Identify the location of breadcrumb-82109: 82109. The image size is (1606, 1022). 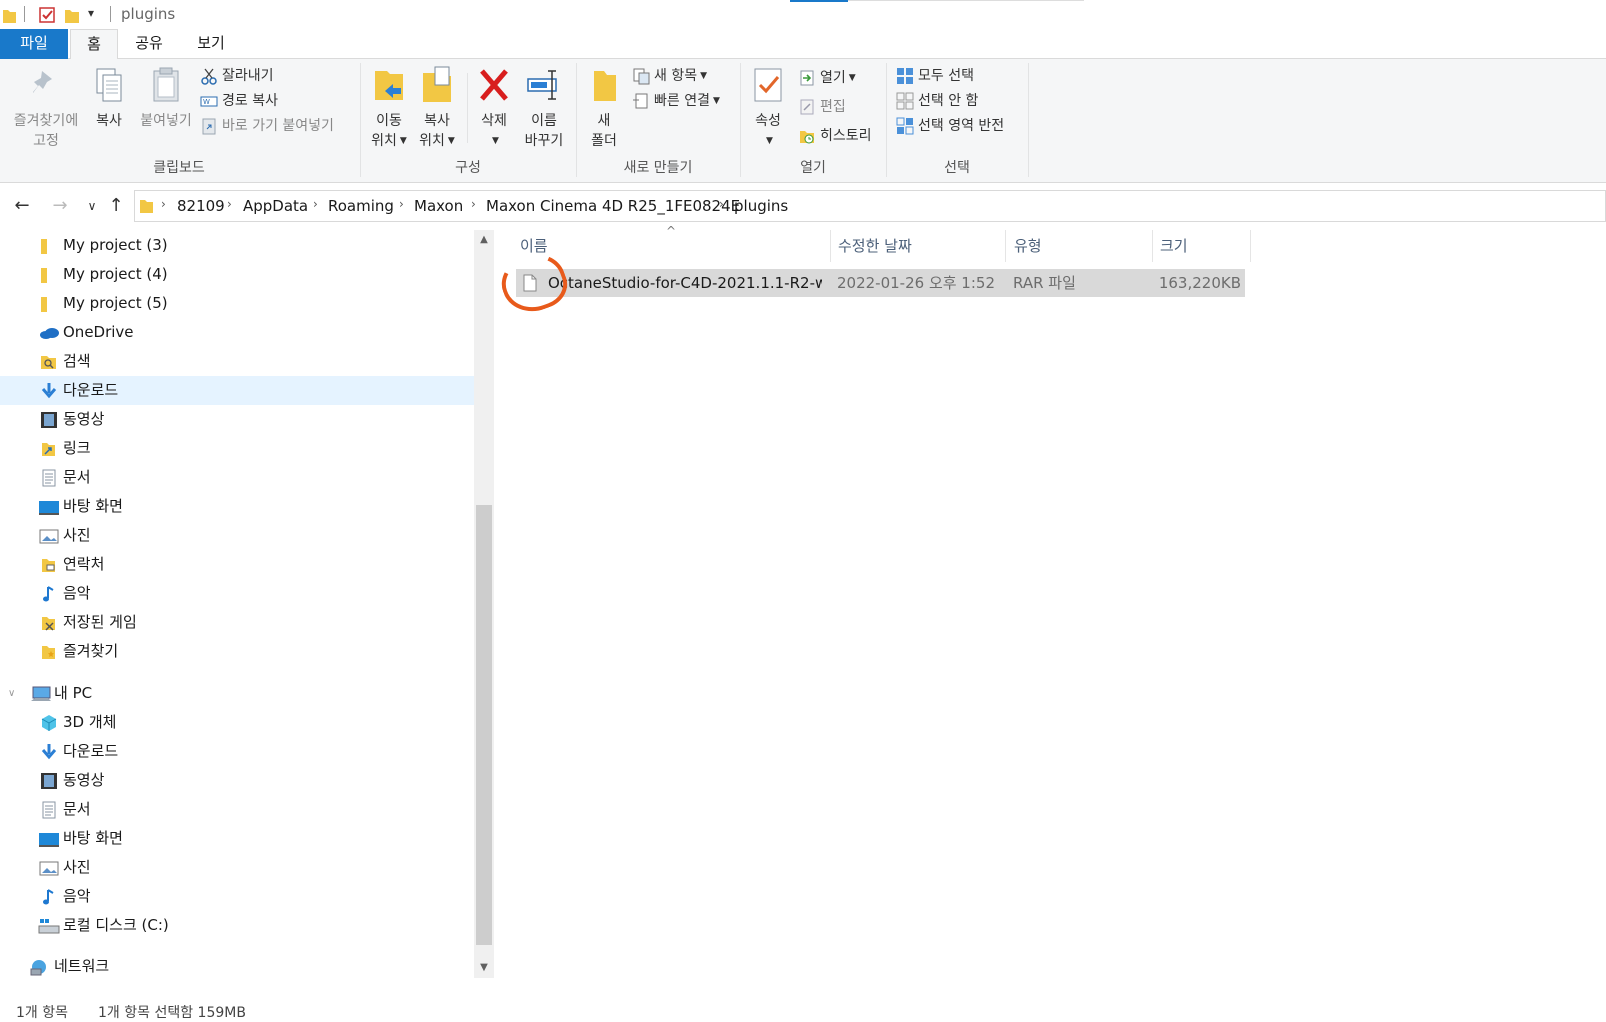
(201, 206).